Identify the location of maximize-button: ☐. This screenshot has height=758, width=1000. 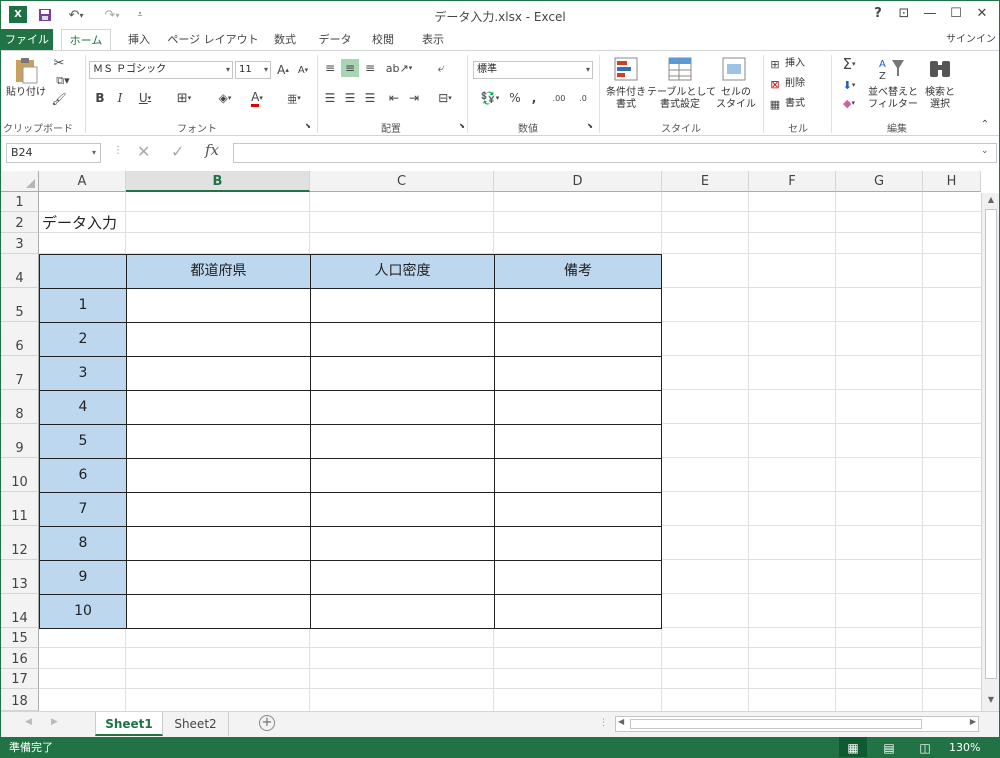
(956, 14).